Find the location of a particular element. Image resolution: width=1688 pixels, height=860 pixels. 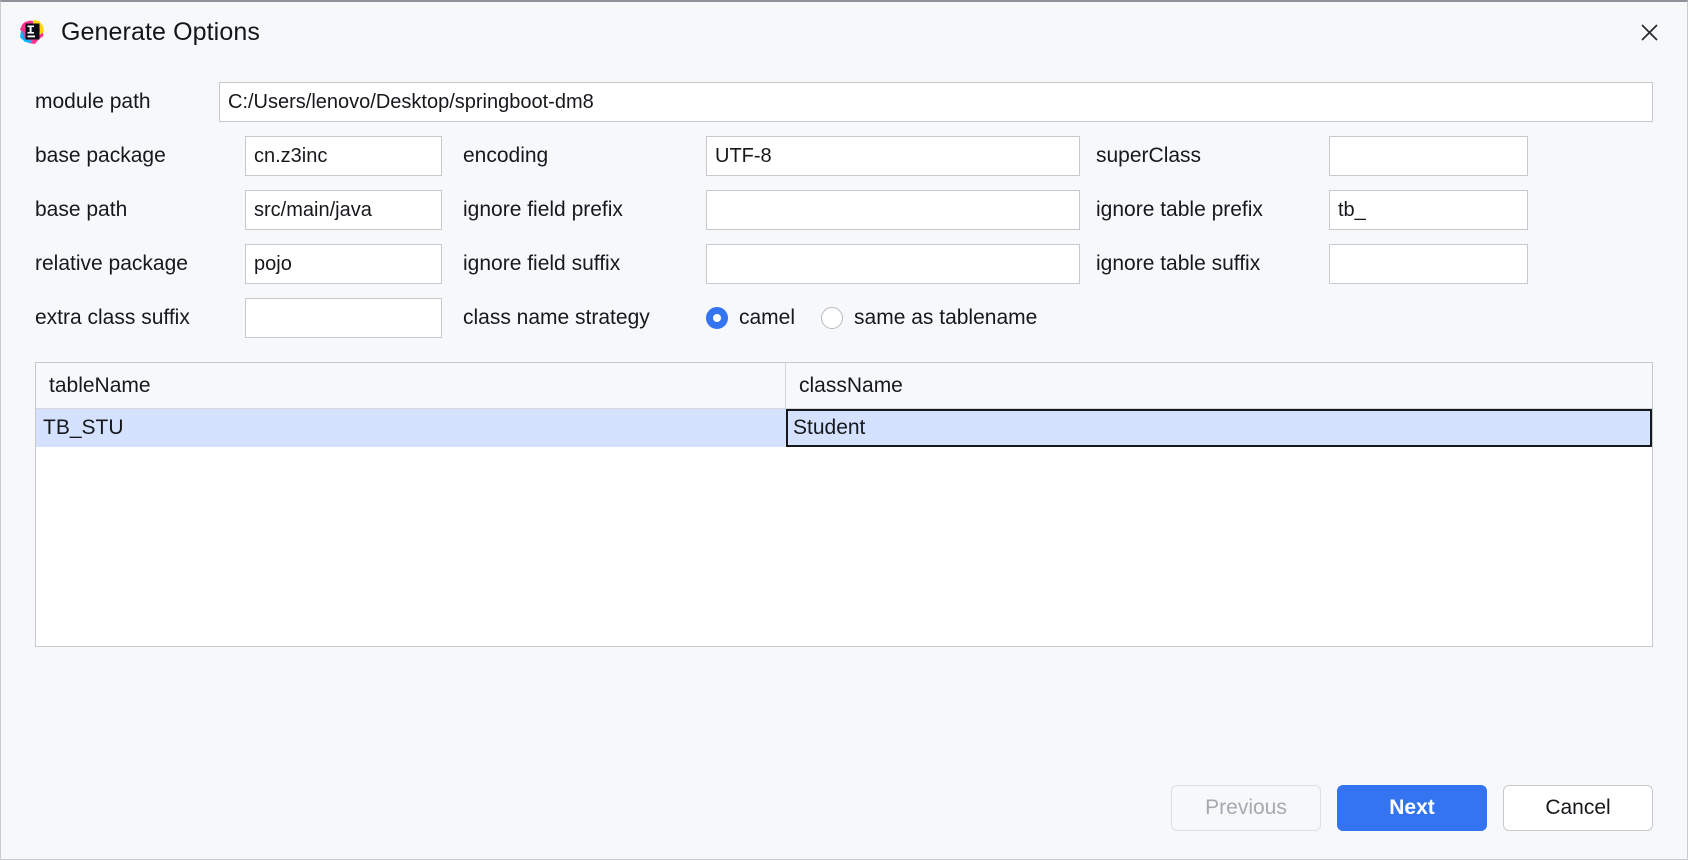

table-header-row: tableName className is located at coordinates (844, 386).